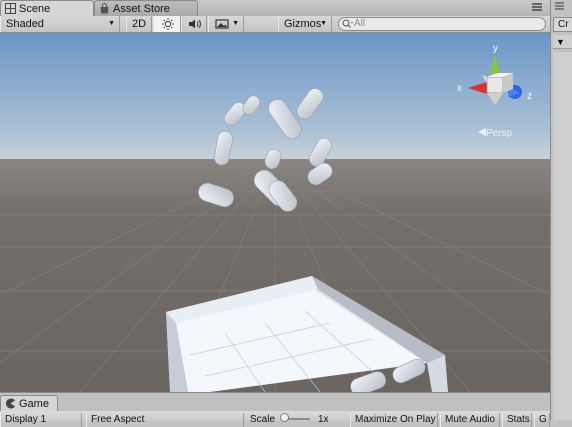  What do you see at coordinates (529, 96) in the screenshot?
I see `axis-z-label: z` at bounding box center [529, 96].